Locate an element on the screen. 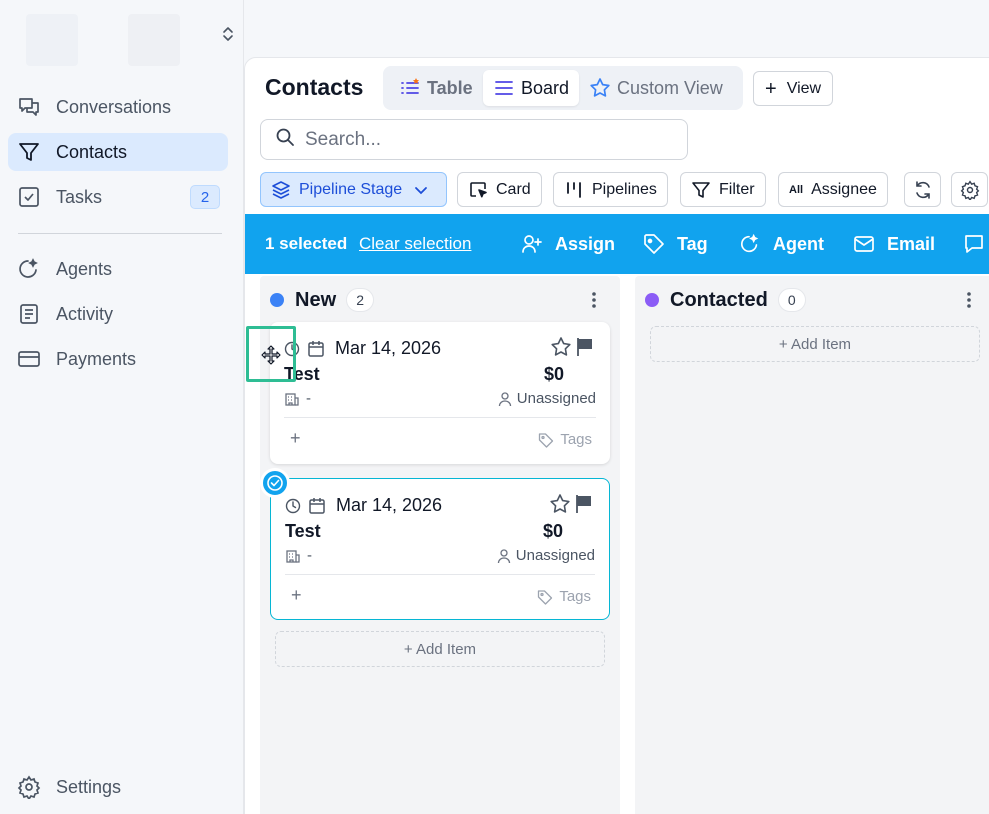  layers-icon is located at coordinates (281, 190).